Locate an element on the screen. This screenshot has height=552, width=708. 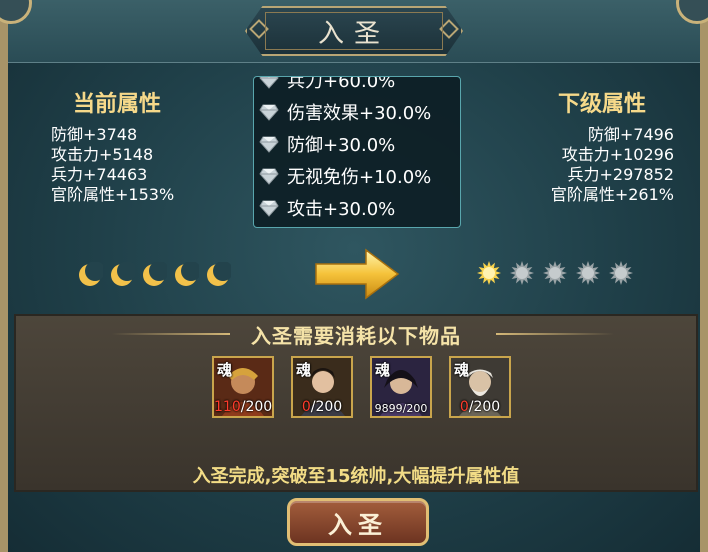
item-have: 110 is located at coordinates (227, 407).